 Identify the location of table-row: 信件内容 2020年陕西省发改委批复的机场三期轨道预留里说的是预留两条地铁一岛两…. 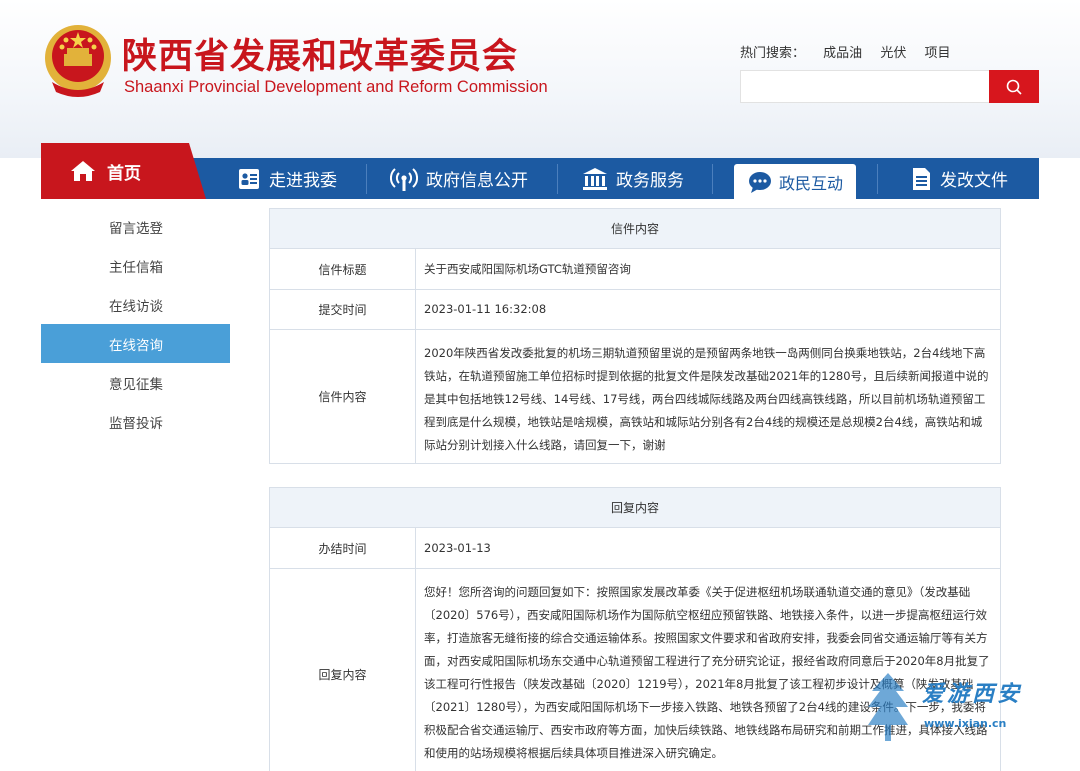
(635, 396).